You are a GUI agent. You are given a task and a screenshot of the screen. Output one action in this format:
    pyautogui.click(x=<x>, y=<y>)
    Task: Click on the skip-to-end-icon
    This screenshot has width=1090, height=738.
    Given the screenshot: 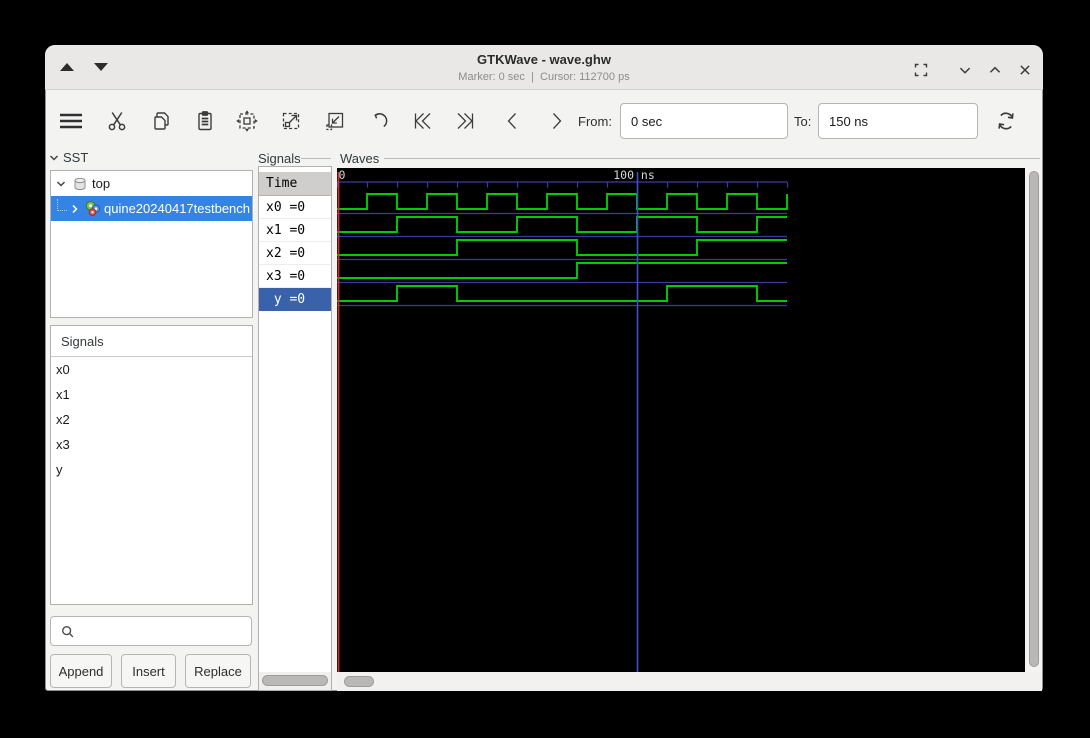 What is the action you would take?
    pyautogui.click(x=465, y=121)
    